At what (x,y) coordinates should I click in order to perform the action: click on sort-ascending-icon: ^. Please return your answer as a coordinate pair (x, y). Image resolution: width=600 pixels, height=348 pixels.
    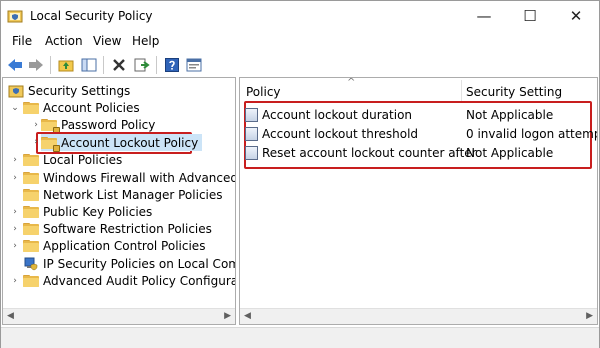
    Looking at the image, I should click on (351, 82).